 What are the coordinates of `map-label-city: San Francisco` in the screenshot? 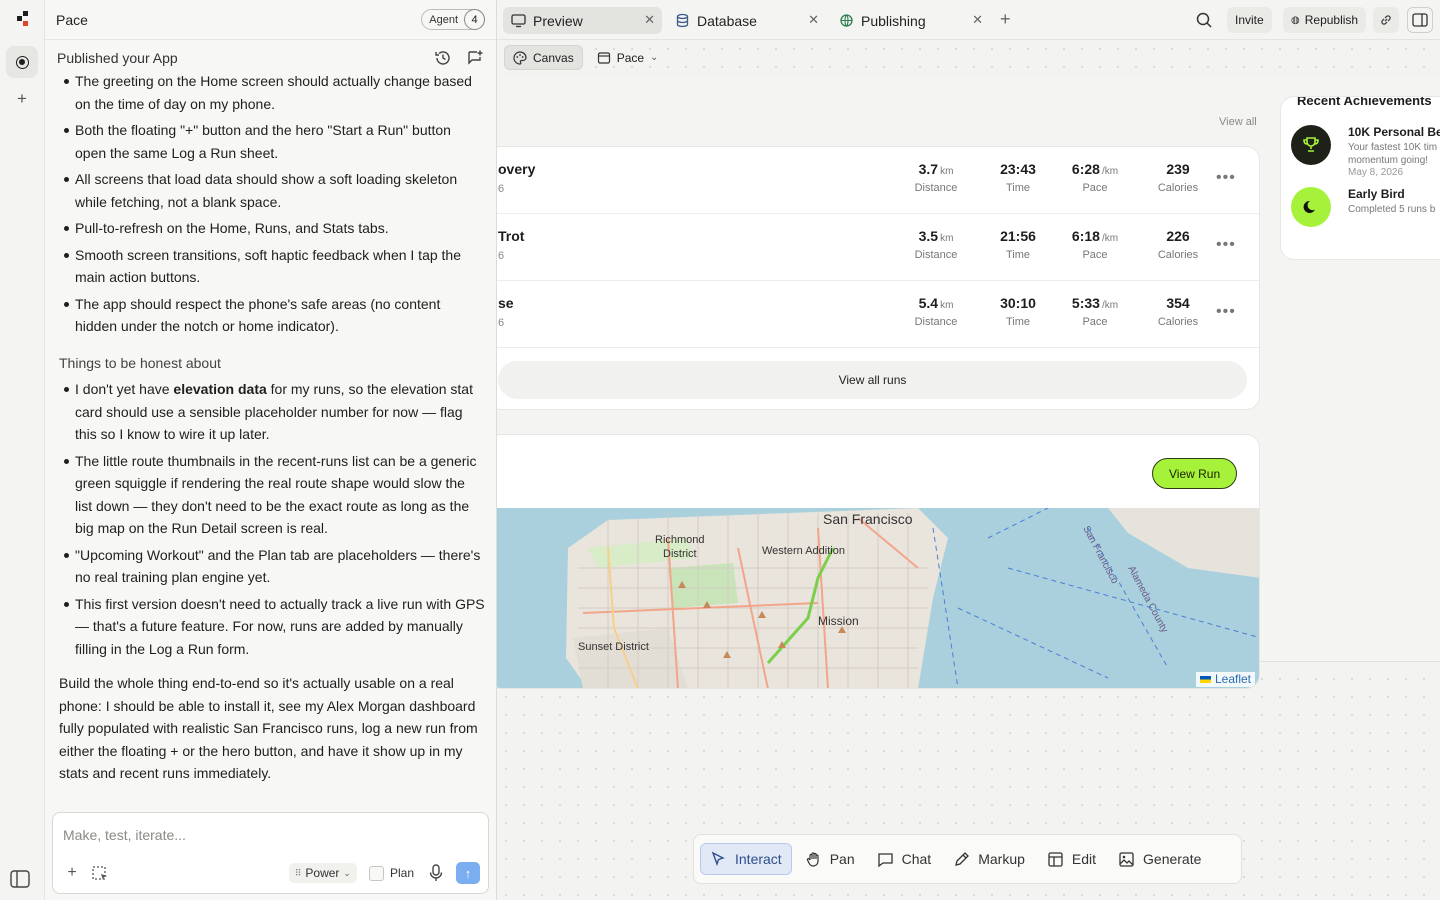 It's located at (868, 519).